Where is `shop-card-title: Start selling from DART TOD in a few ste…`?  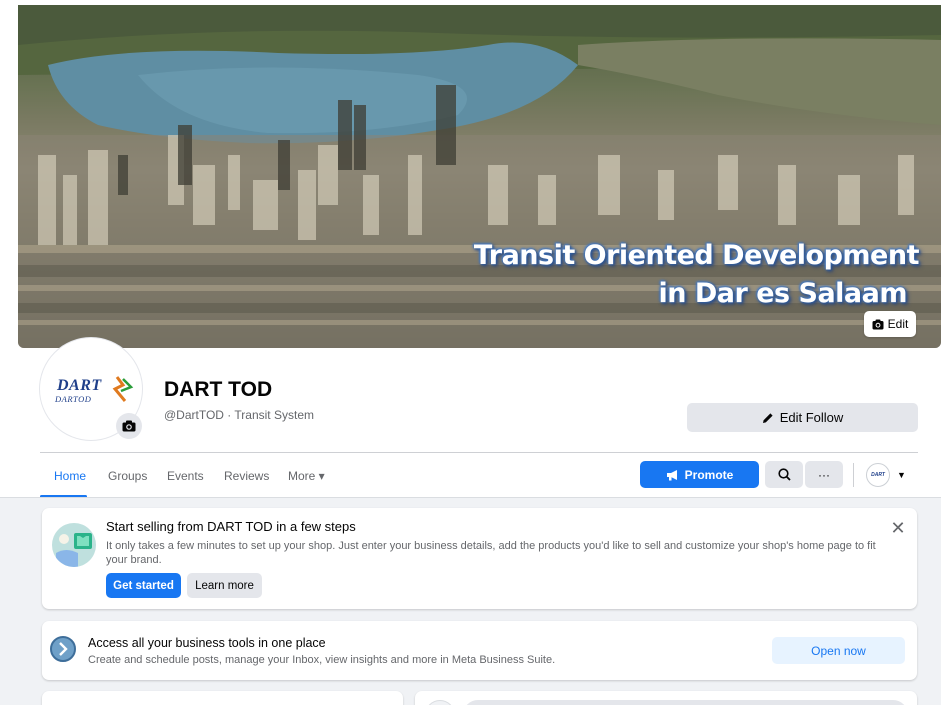 shop-card-title: Start selling from DART TOD in a few ste… is located at coordinates (231, 526).